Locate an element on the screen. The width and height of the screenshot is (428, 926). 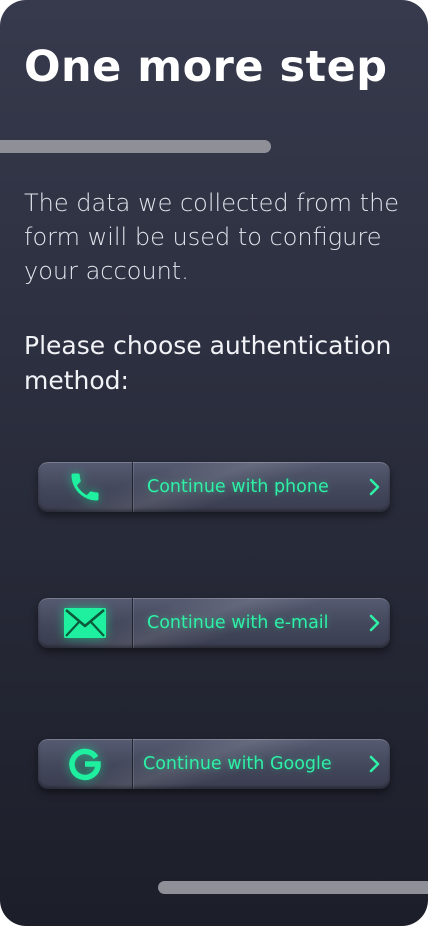
continue-with-email-label: Continue with e-mail is located at coordinates (238, 623).